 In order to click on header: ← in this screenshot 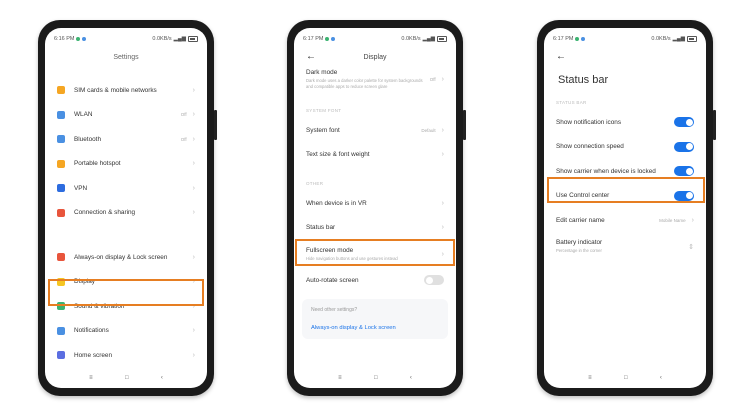, I will do `click(625, 57)`.